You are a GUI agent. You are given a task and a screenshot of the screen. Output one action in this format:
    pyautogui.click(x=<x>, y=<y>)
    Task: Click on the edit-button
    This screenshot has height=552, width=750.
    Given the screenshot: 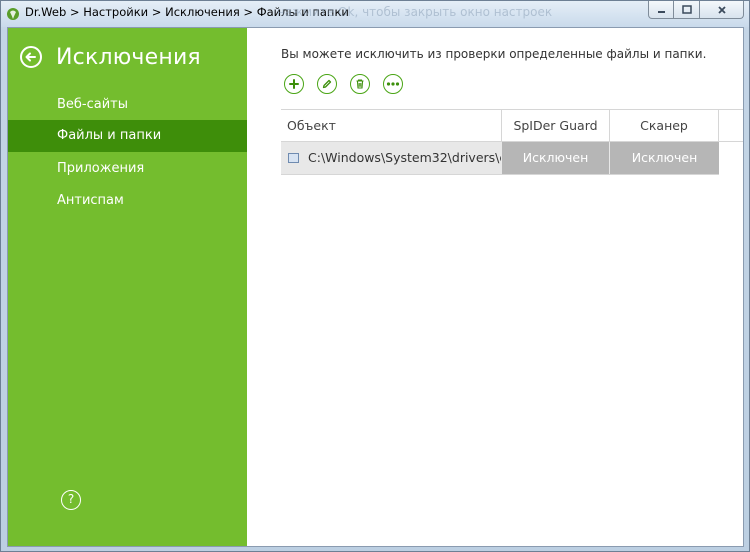 What is the action you would take?
    pyautogui.click(x=327, y=84)
    